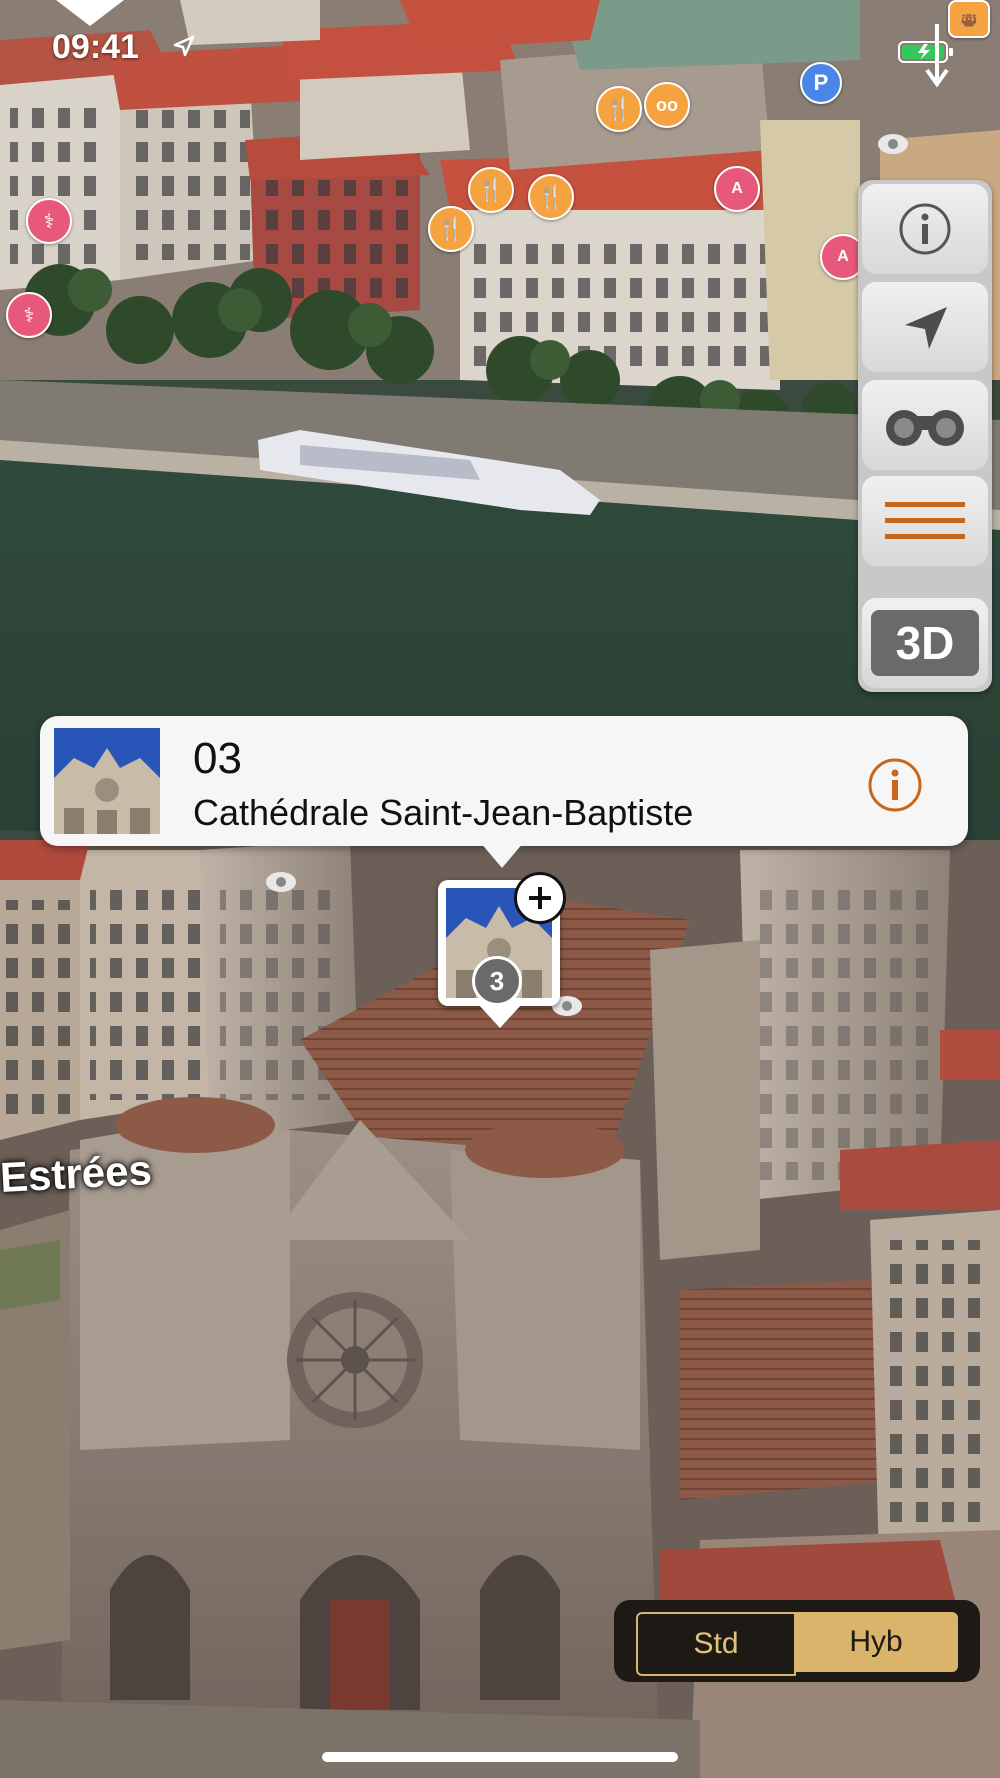  I want to click on location-arrow-icon, so click(184, 46).